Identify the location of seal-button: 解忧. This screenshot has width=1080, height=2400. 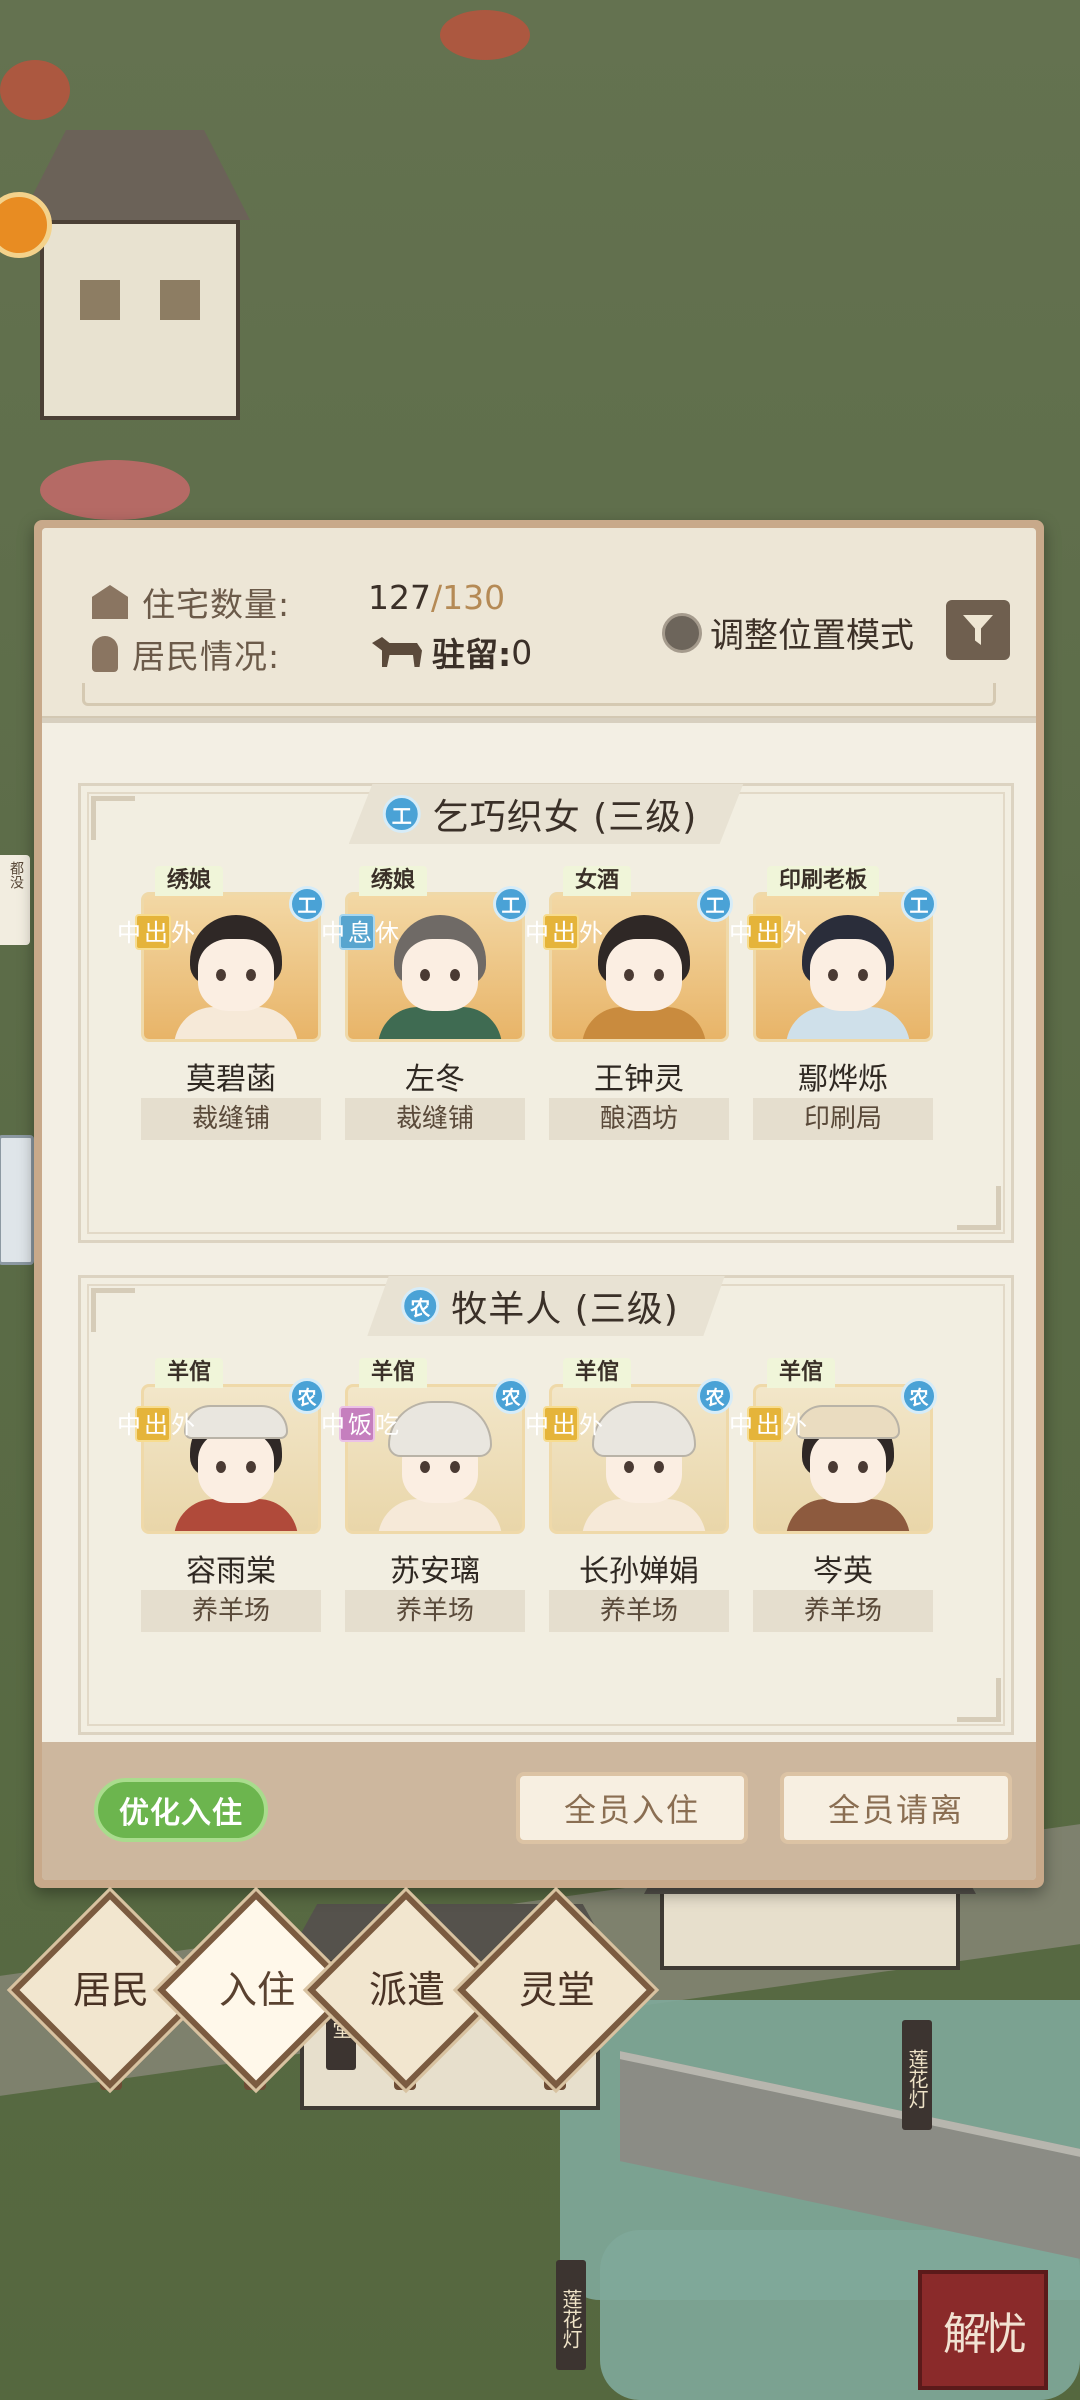
(983, 2330).